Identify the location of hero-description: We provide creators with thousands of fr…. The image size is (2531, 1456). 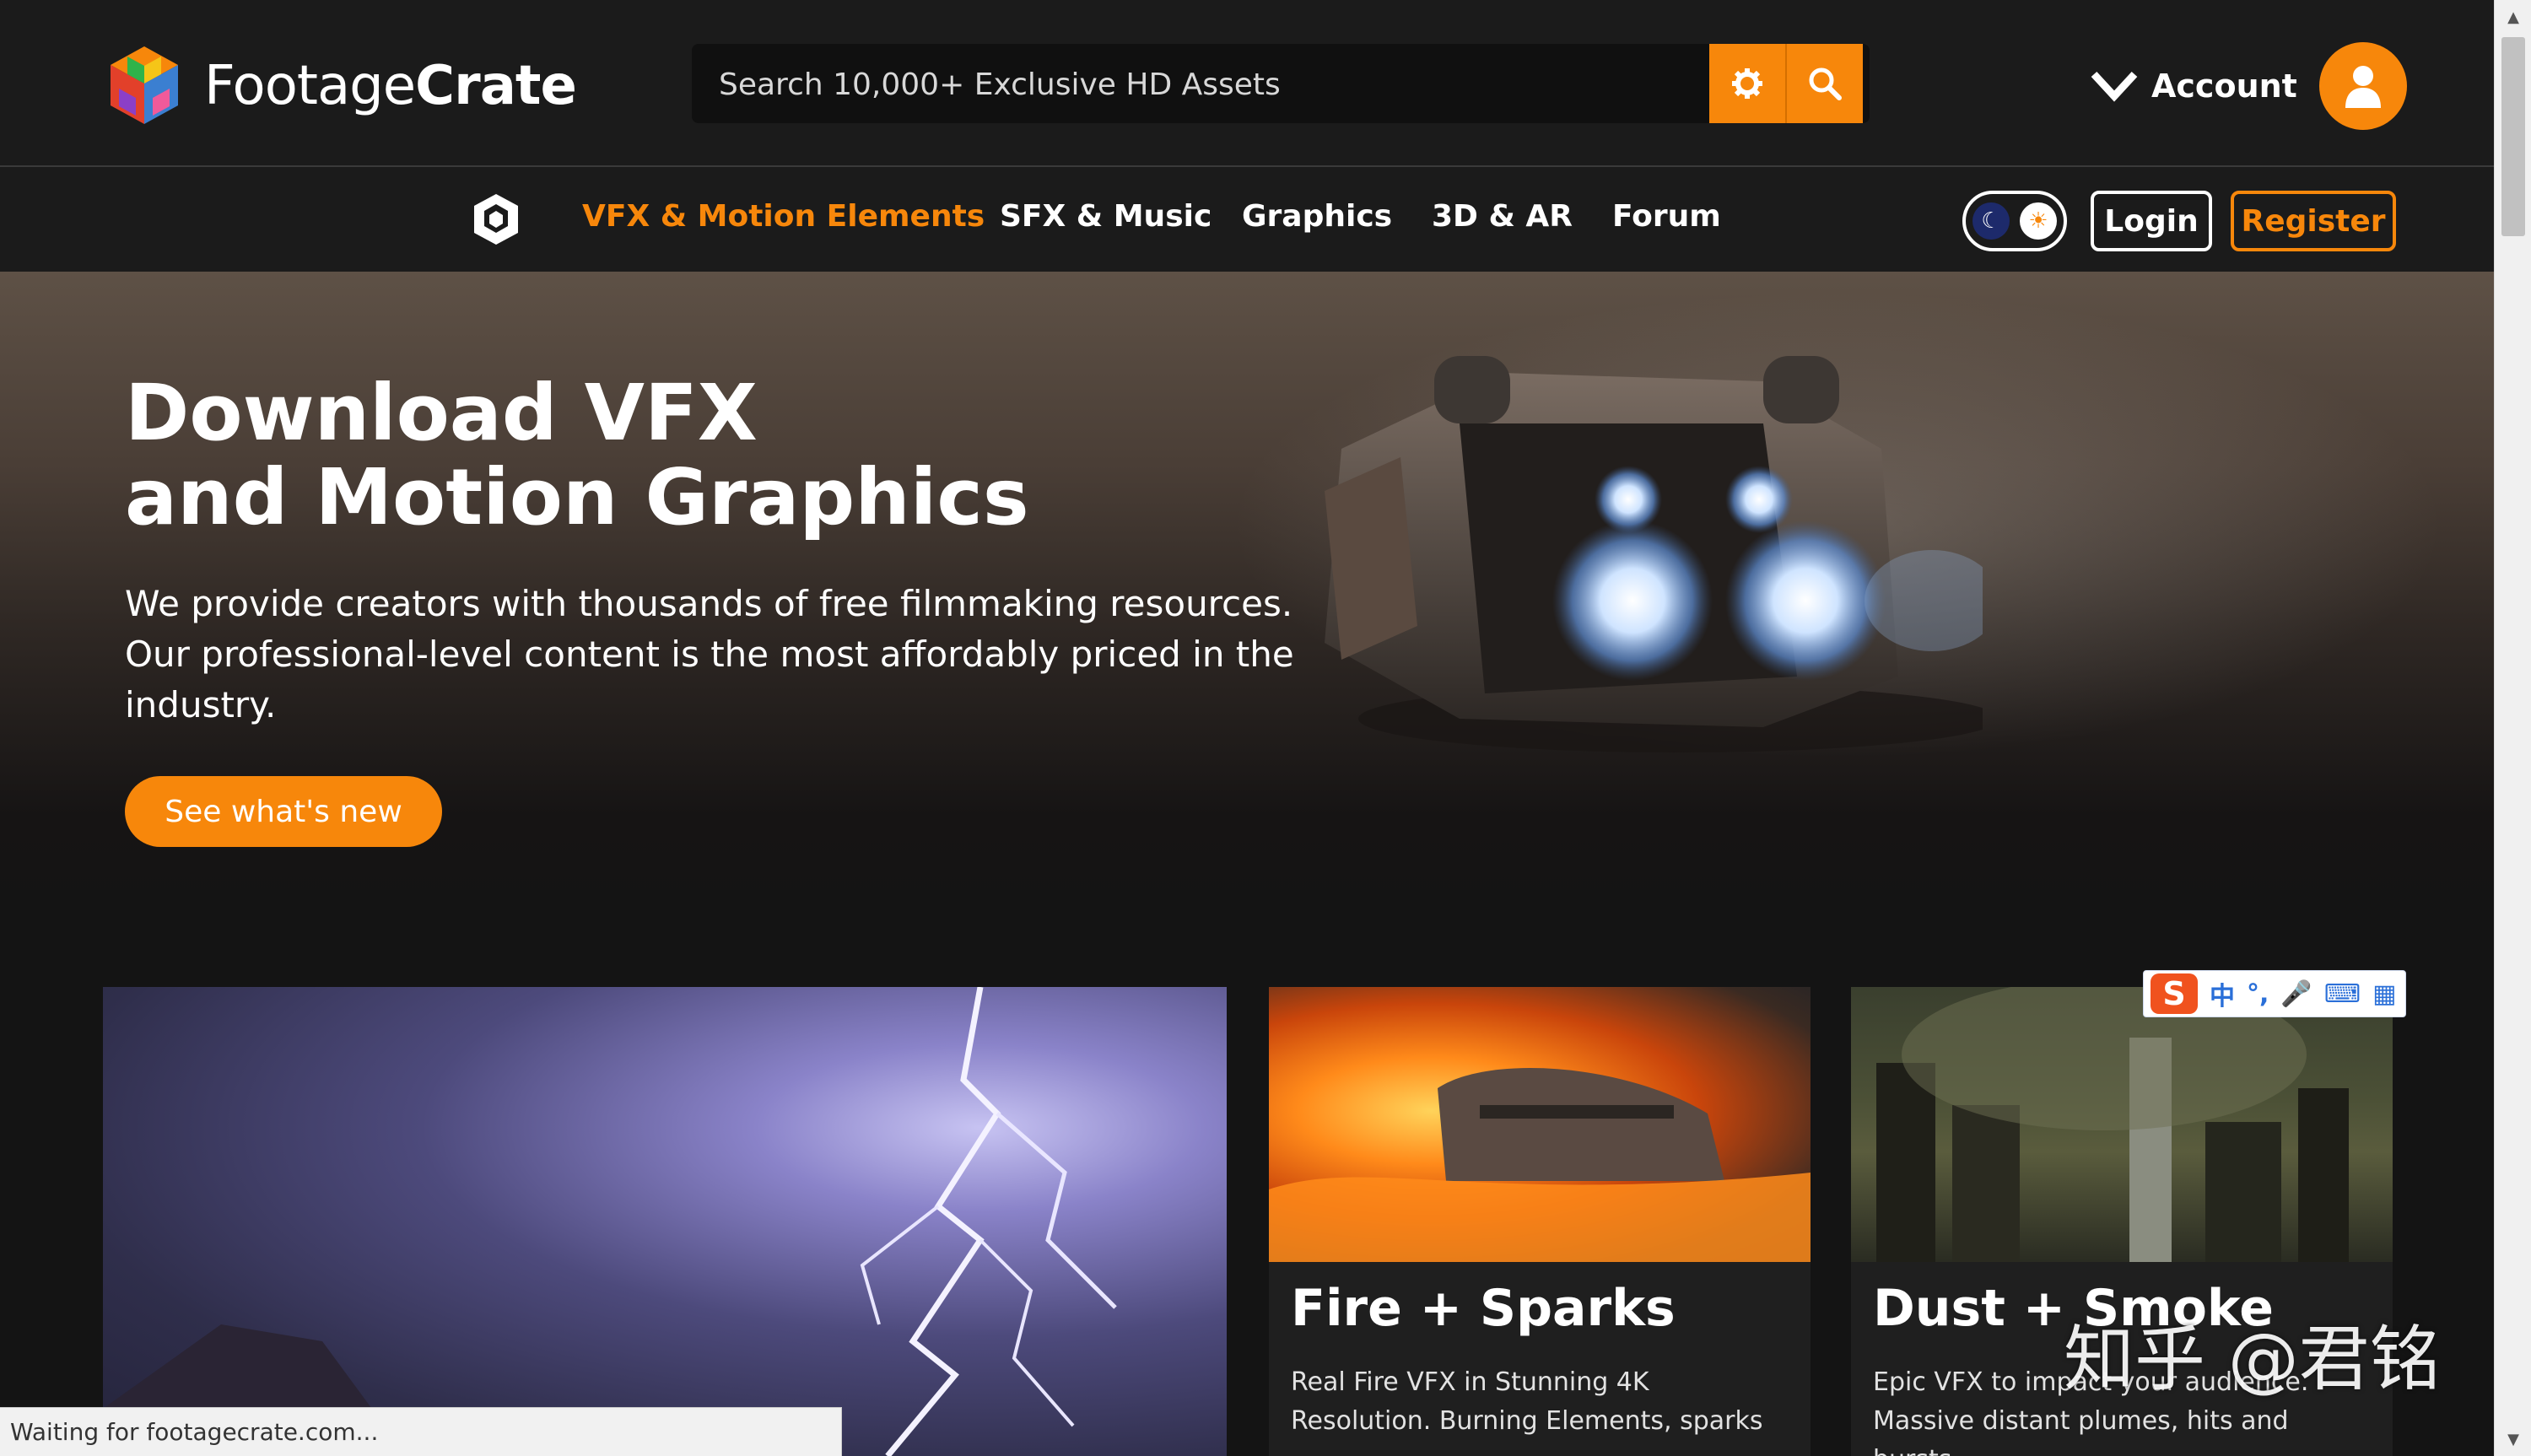
(709, 654).